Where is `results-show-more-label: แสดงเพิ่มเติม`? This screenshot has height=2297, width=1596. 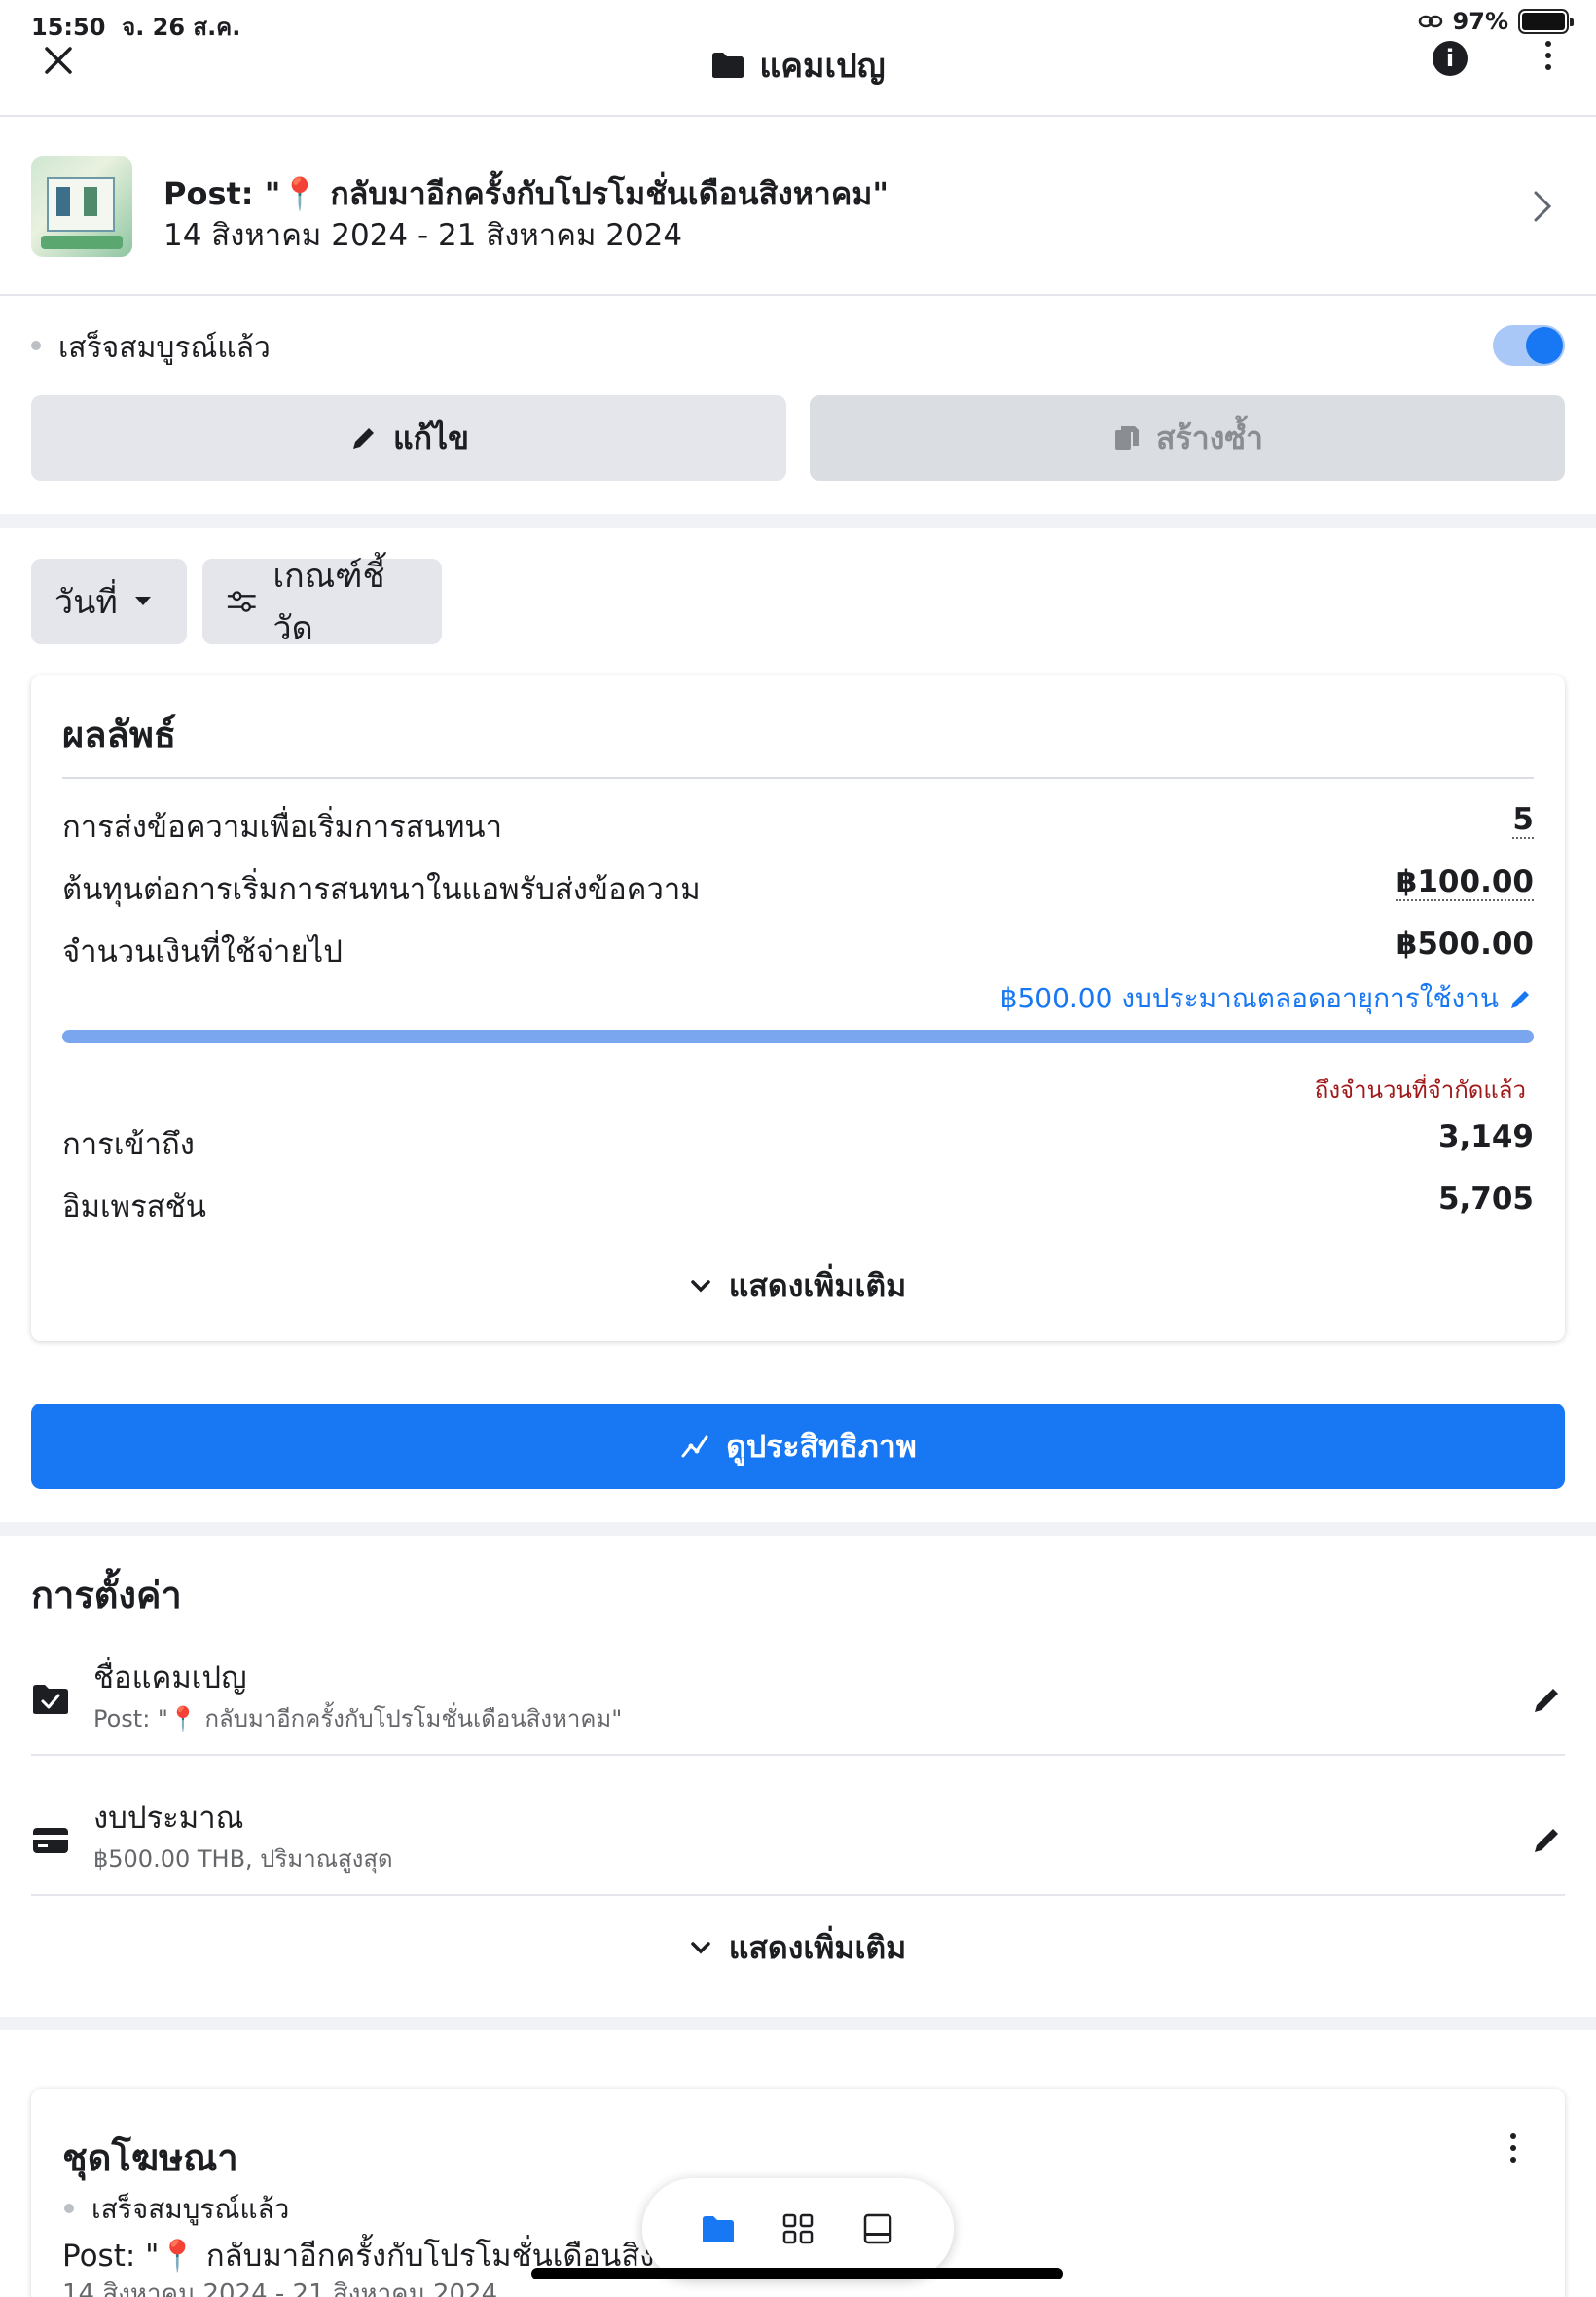
results-show-more-label: แสดงเพิ่มเติม is located at coordinates (817, 1285).